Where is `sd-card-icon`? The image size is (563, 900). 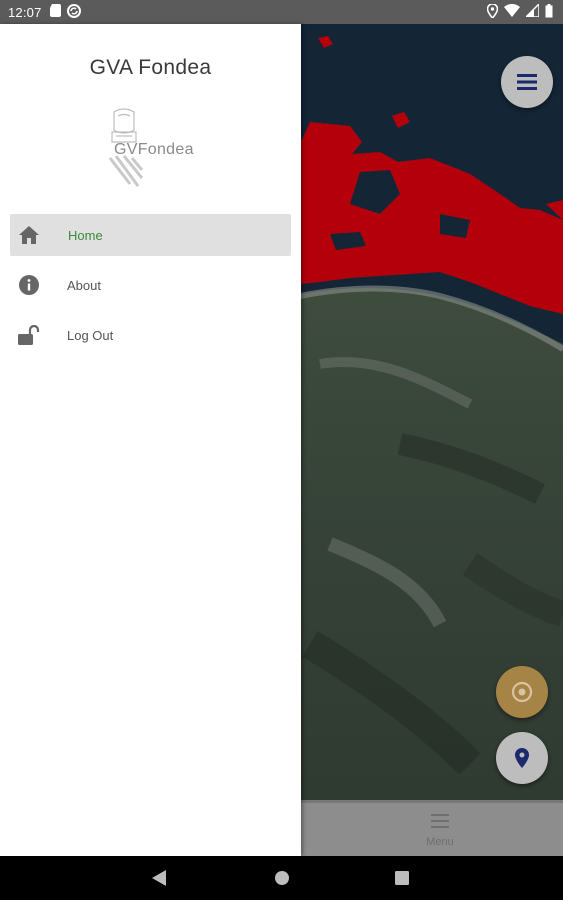 sd-card-icon is located at coordinates (55, 12).